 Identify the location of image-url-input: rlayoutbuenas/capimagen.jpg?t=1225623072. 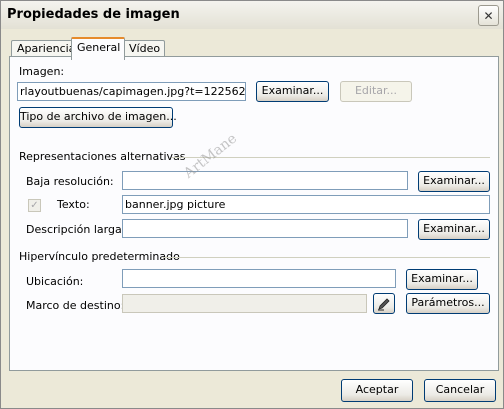
(131, 91).